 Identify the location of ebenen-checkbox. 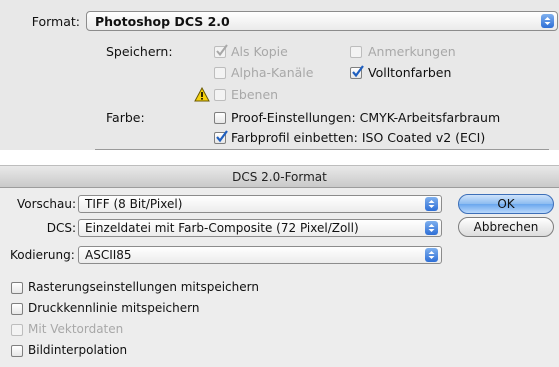
(220, 95).